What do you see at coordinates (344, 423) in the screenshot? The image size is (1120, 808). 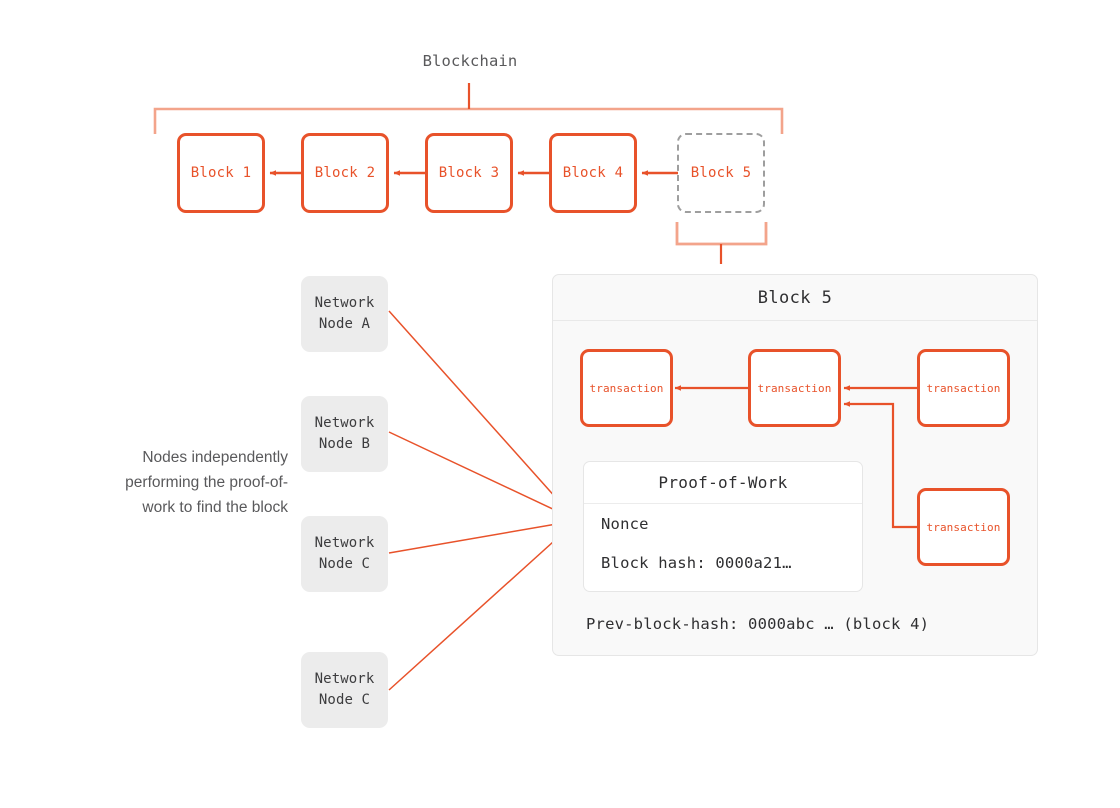 I see `network-node-b-line1: Network` at bounding box center [344, 423].